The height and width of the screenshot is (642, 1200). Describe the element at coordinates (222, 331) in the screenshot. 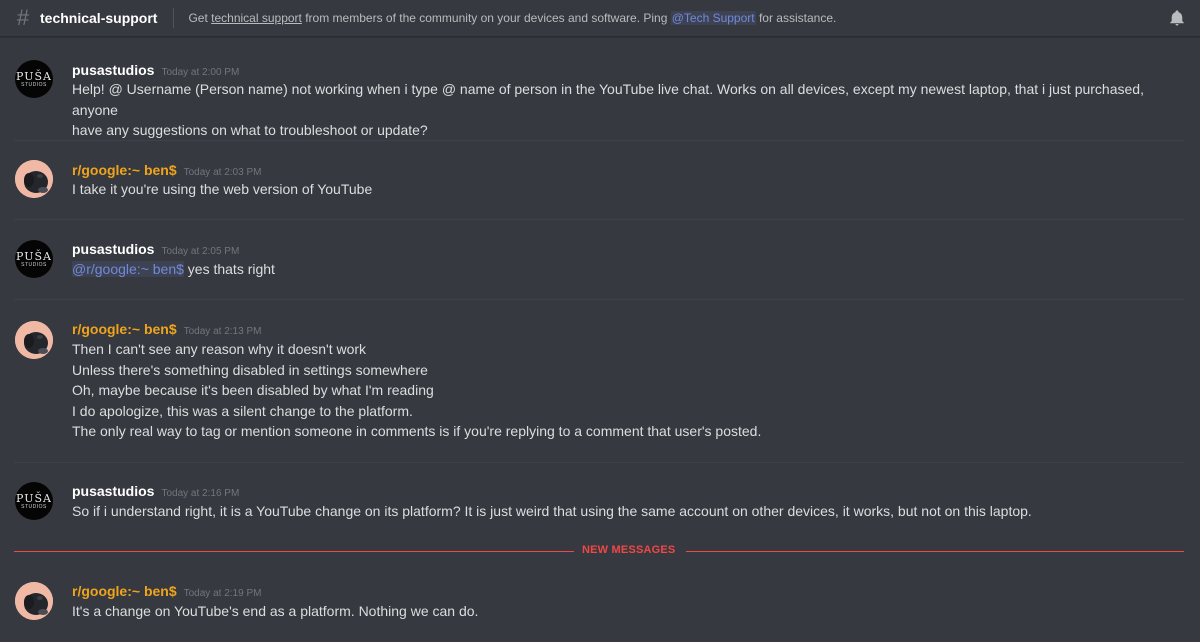

I see `timestamp: Today at 2:13 PM` at that location.